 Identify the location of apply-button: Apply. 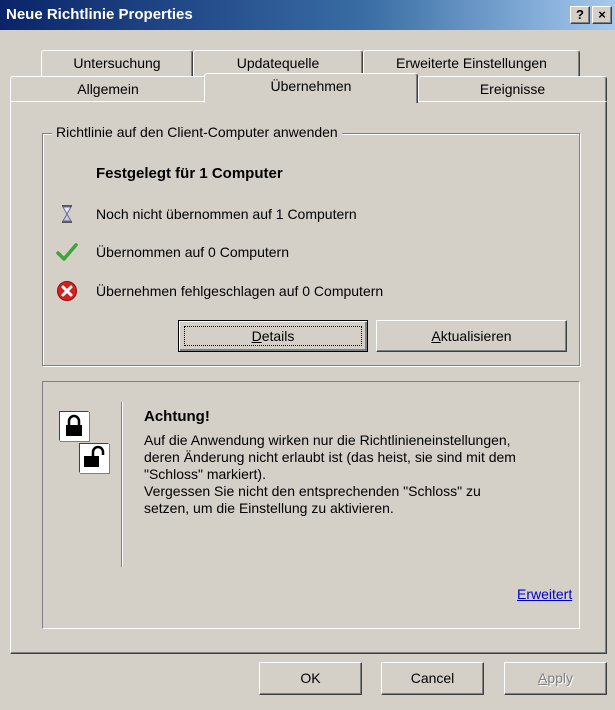
(555, 678).